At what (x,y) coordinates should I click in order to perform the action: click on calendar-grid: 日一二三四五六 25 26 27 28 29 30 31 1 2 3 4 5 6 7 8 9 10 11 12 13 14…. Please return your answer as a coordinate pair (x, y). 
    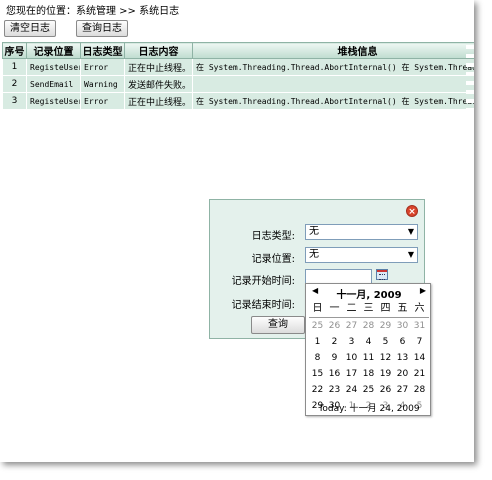
    Looking at the image, I should click on (369, 357).